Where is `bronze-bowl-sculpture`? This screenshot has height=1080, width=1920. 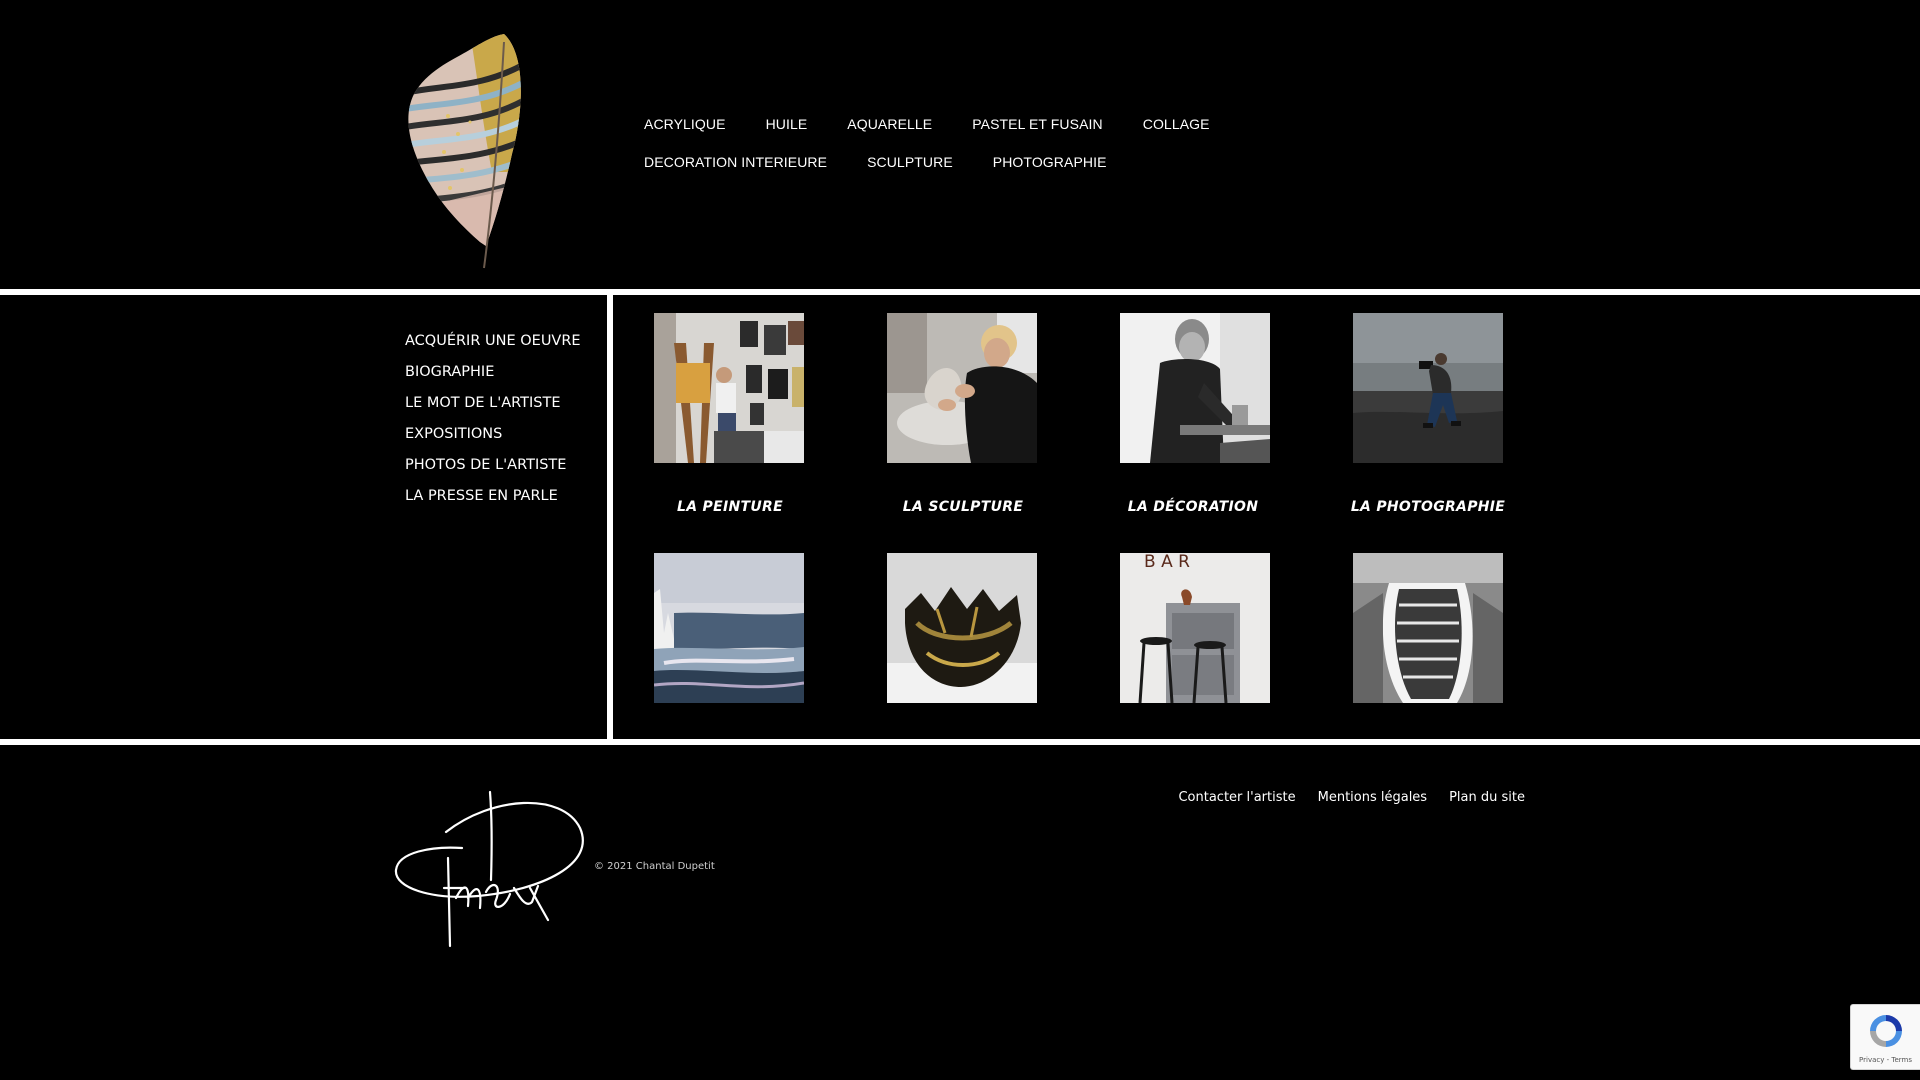
bronze-bowl-sculpture is located at coordinates (962, 628).